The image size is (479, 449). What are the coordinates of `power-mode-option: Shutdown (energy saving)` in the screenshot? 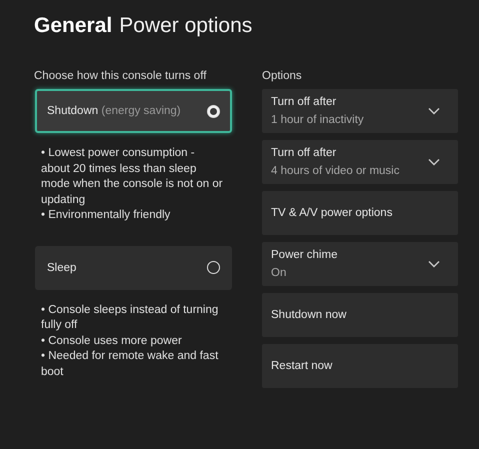 It's located at (133, 111).